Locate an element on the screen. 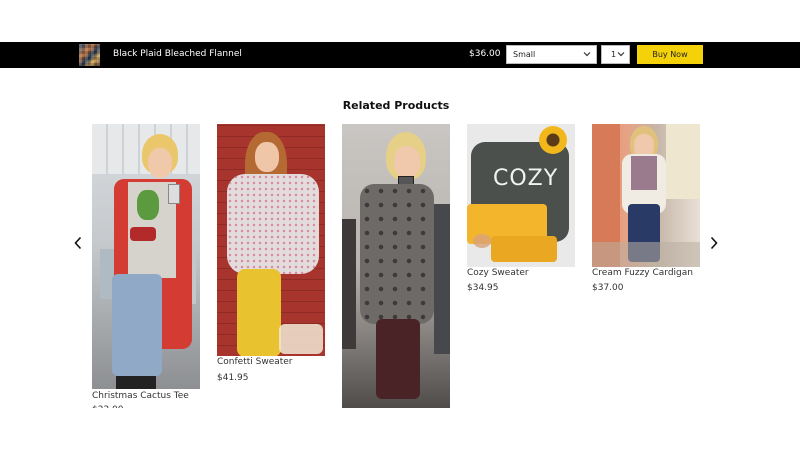  product-card: Christmas Cactus Tee $22.00 is located at coordinates (146, 269).